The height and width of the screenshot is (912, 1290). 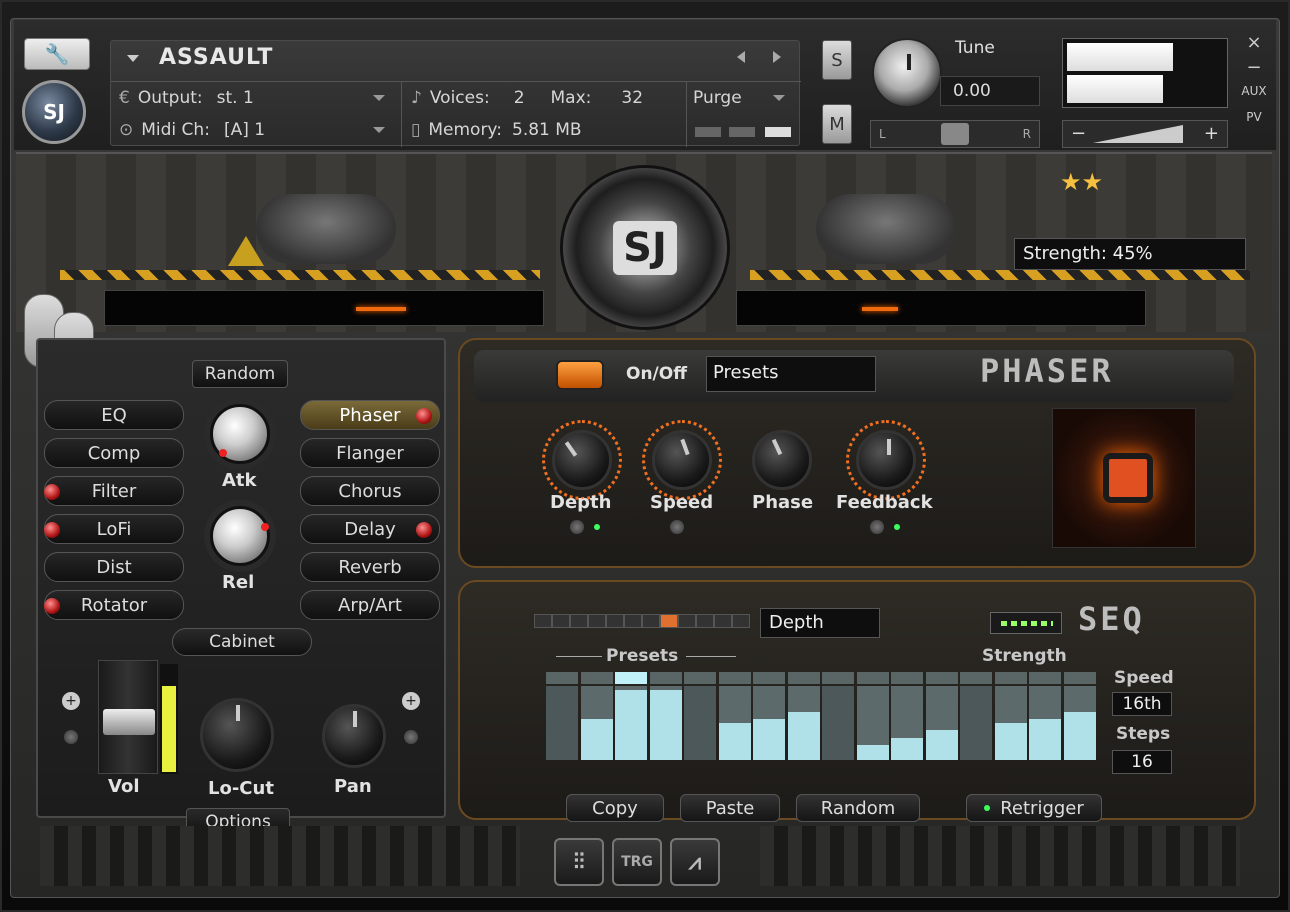 I want to click on pv-button: PV, so click(x=1254, y=117).